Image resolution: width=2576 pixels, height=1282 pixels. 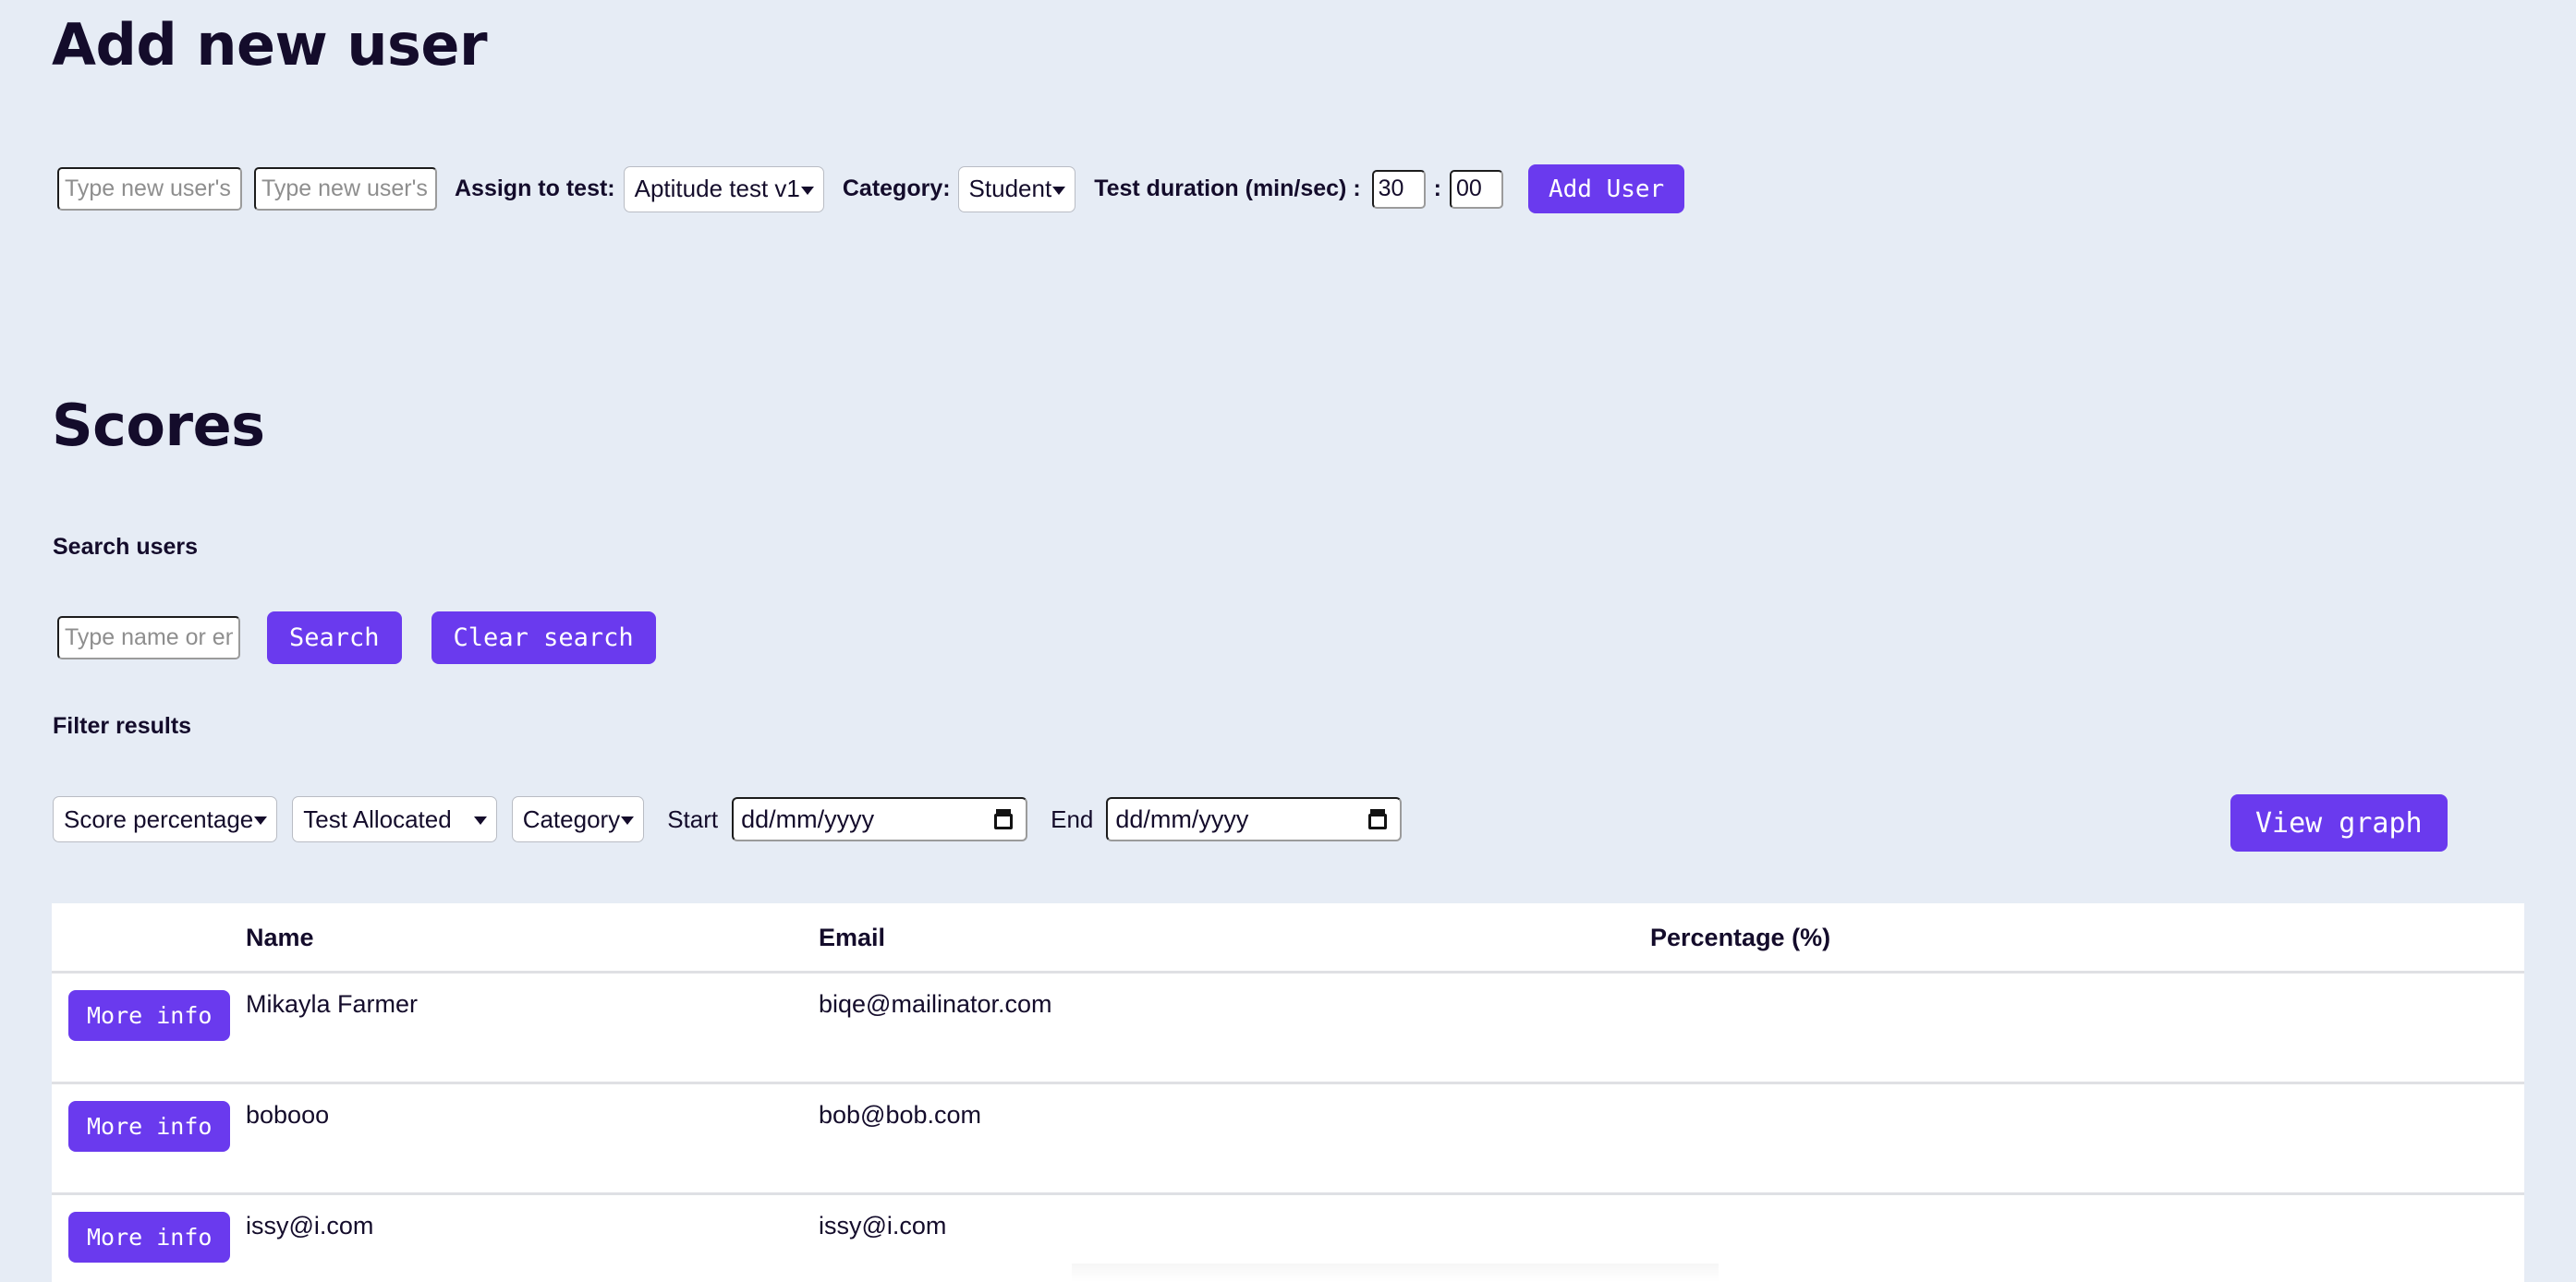 What do you see at coordinates (532, 1138) in the screenshot?
I see `cell-name: bobooo` at bounding box center [532, 1138].